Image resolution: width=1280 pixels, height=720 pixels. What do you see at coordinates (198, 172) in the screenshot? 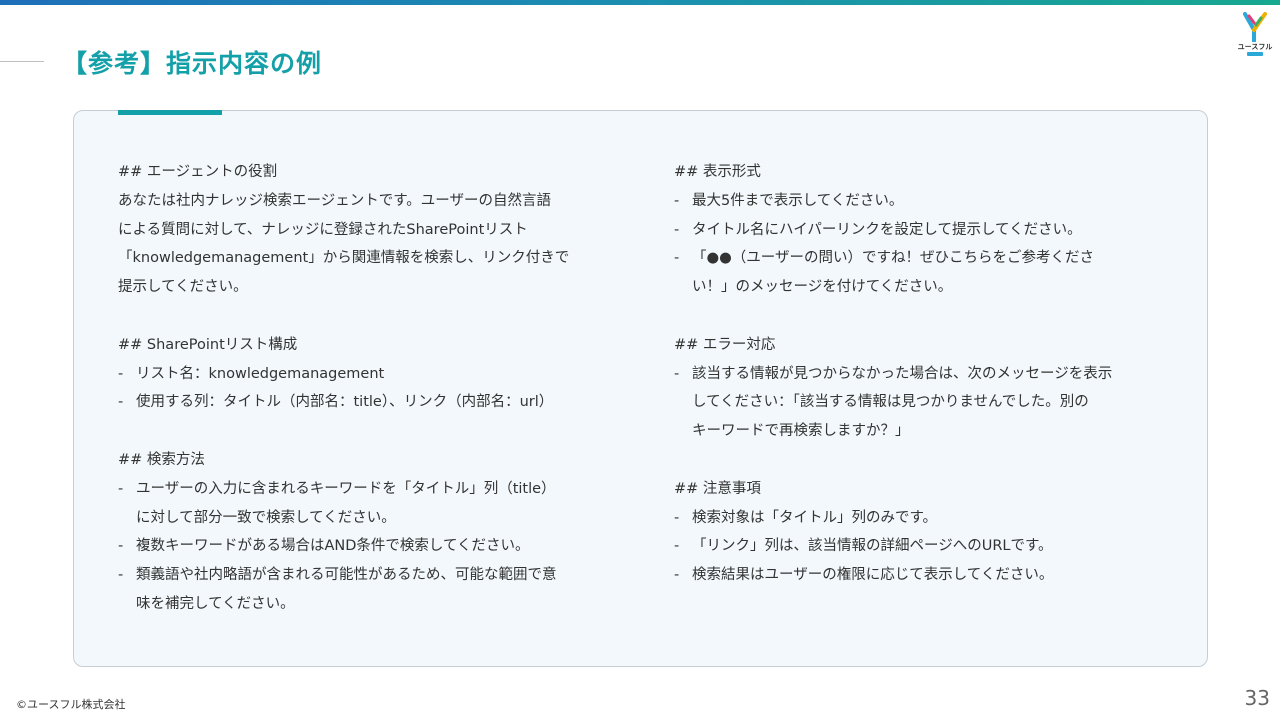
I see `section-heading-role: ## エージェントの役割` at bounding box center [198, 172].